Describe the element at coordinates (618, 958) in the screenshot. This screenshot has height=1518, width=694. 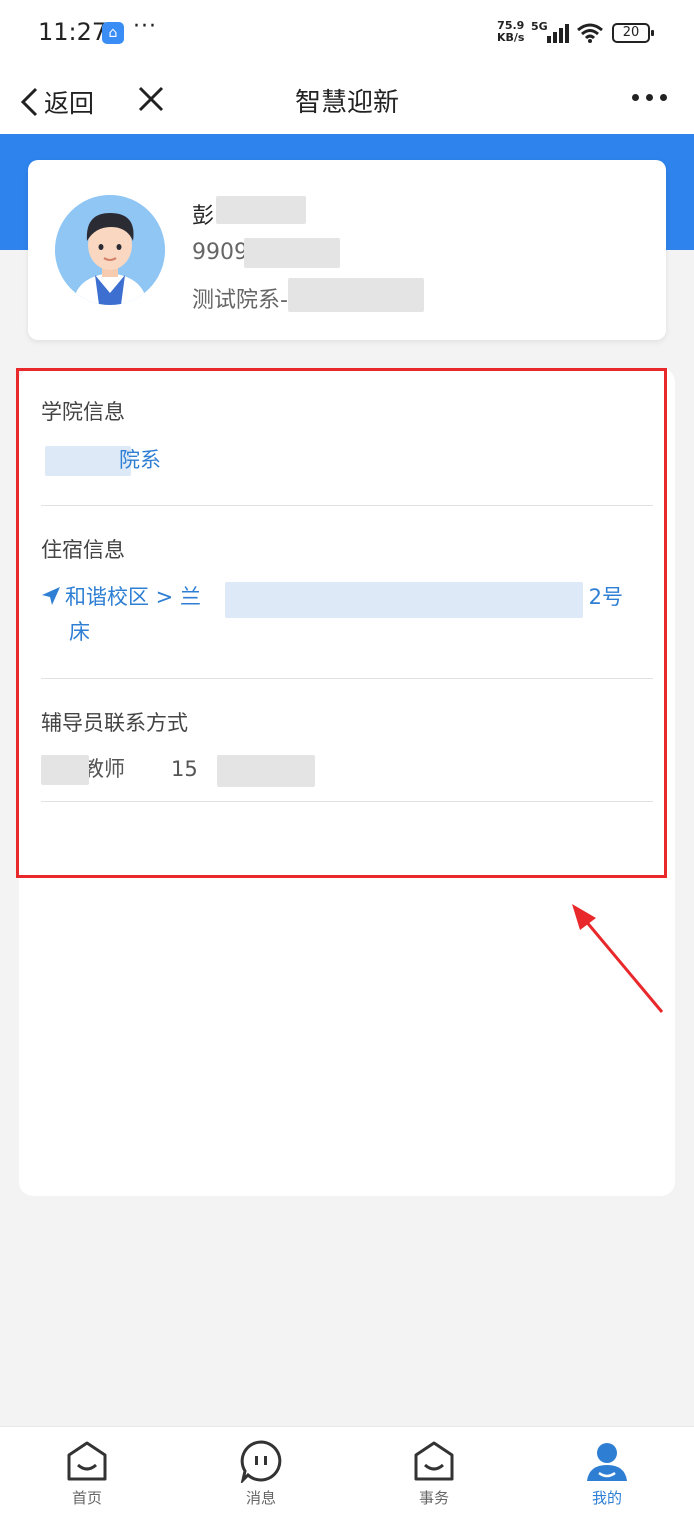
I see `annotation-arrow` at that location.